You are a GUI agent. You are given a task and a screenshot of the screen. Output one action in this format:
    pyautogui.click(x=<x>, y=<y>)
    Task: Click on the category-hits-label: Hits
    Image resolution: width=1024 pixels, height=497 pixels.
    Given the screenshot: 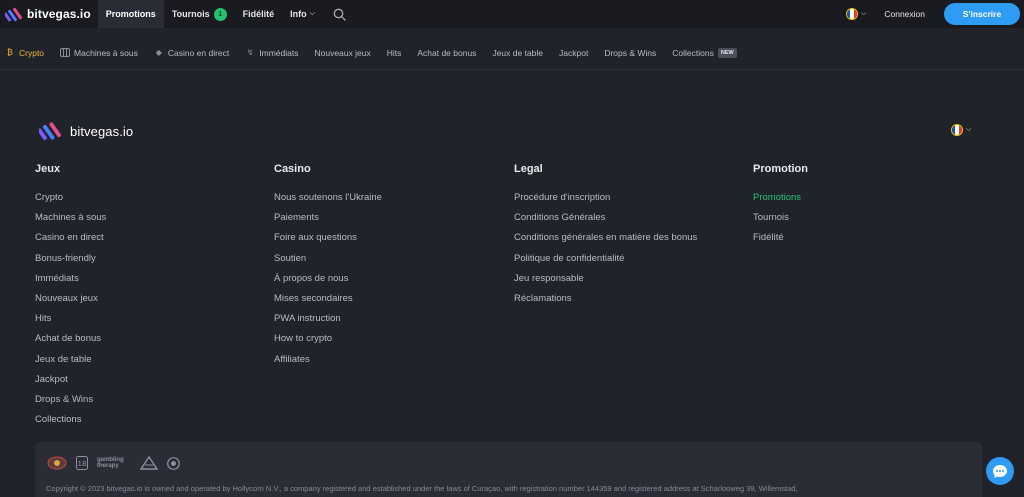 What is the action you would take?
    pyautogui.click(x=394, y=52)
    